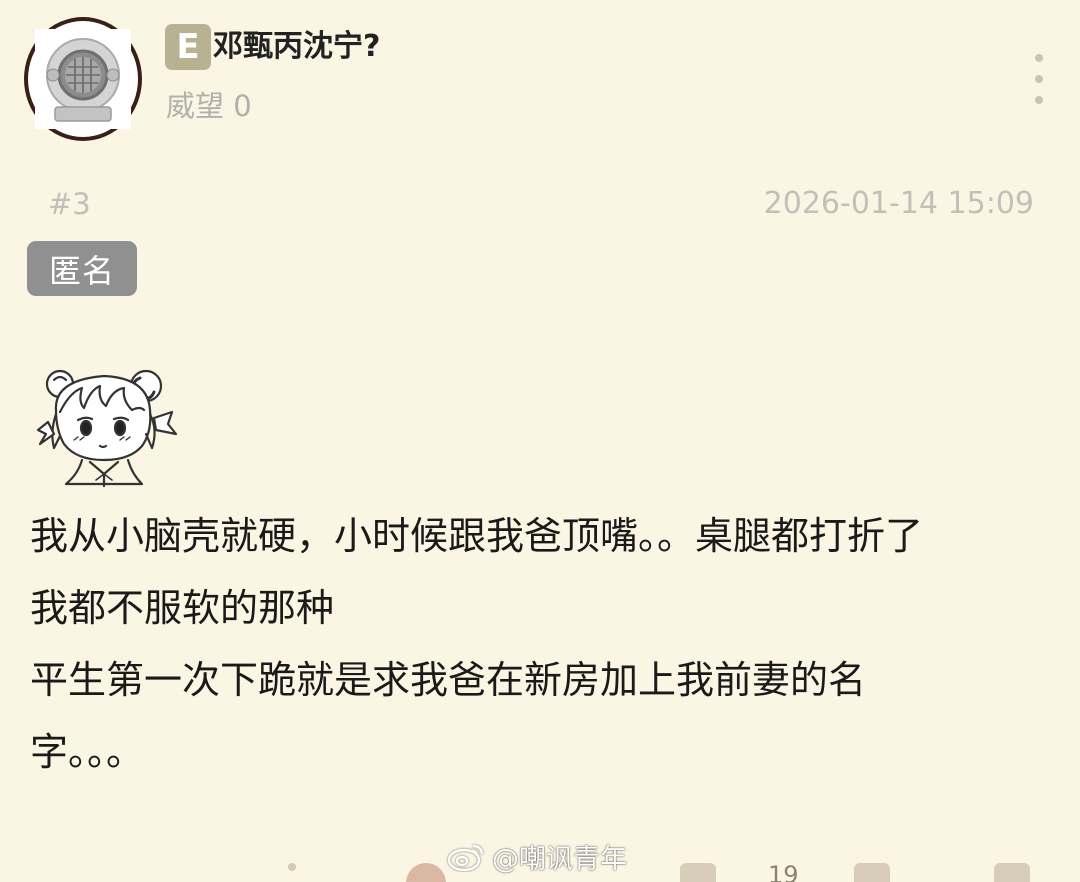 The image size is (1080, 882). I want to click on weibo-logo-icon, so click(465, 858).